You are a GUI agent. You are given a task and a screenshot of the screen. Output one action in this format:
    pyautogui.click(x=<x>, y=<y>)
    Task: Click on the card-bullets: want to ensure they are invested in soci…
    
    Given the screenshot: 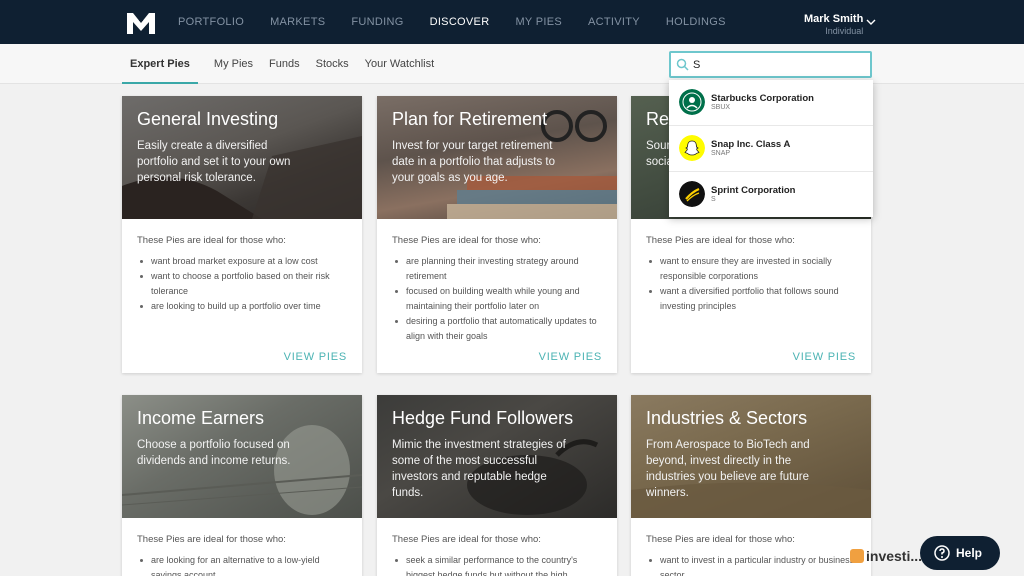 What is the action you would take?
    pyautogui.click(x=751, y=284)
    